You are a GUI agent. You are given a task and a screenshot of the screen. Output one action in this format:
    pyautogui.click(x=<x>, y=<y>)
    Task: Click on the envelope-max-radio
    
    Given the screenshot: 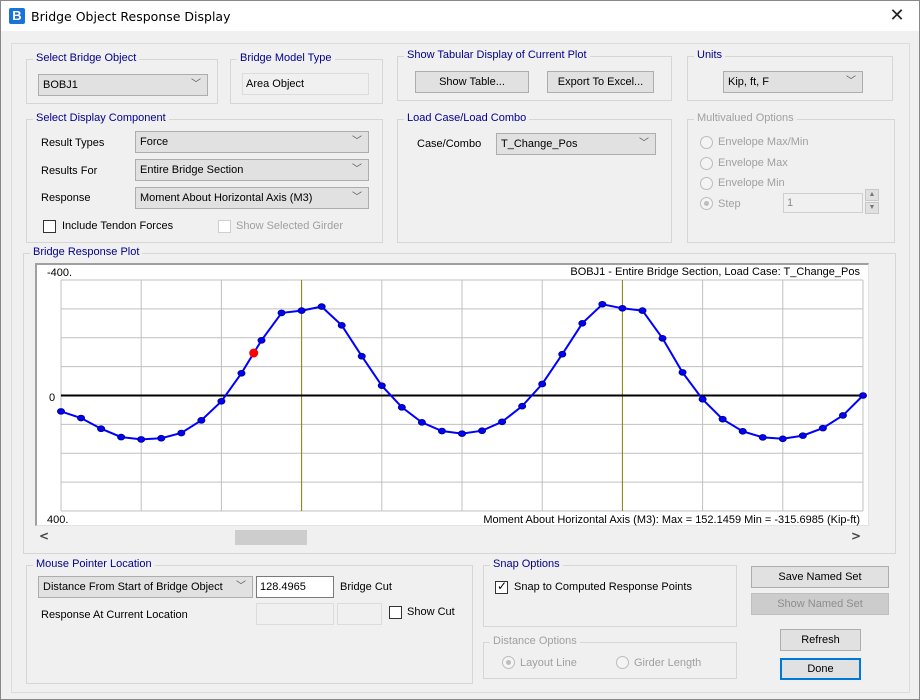 What is the action you would take?
    pyautogui.click(x=706, y=163)
    